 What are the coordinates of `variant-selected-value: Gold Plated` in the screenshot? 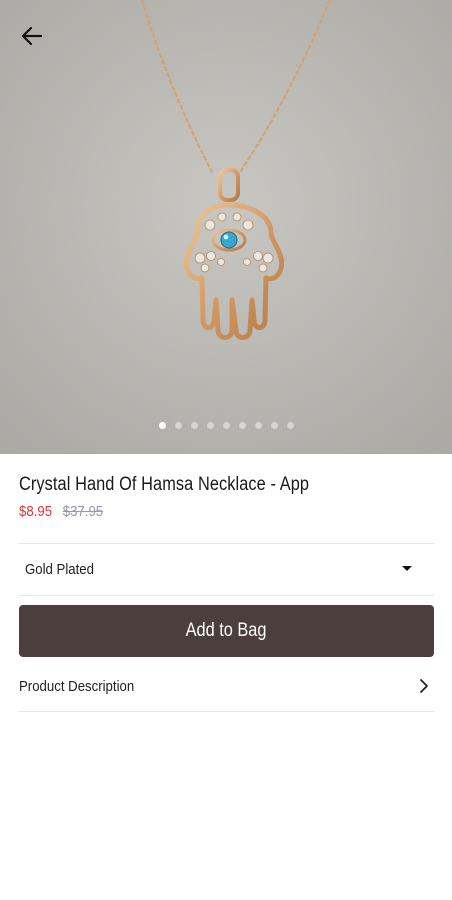 It's located at (59, 569).